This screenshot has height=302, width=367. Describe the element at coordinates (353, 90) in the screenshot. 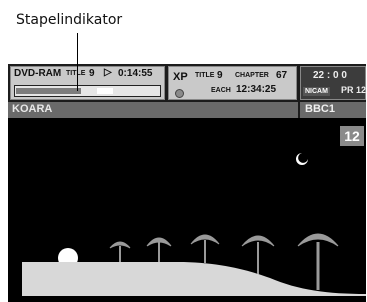

I see `program-number: PR 12` at that location.